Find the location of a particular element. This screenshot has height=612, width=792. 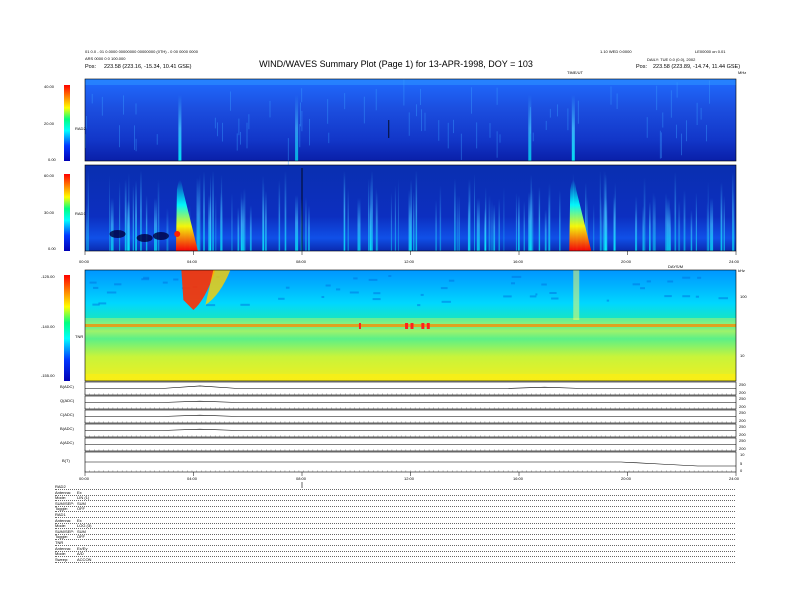

lineplot-right-tick-8: 250 is located at coordinates (742, 440).